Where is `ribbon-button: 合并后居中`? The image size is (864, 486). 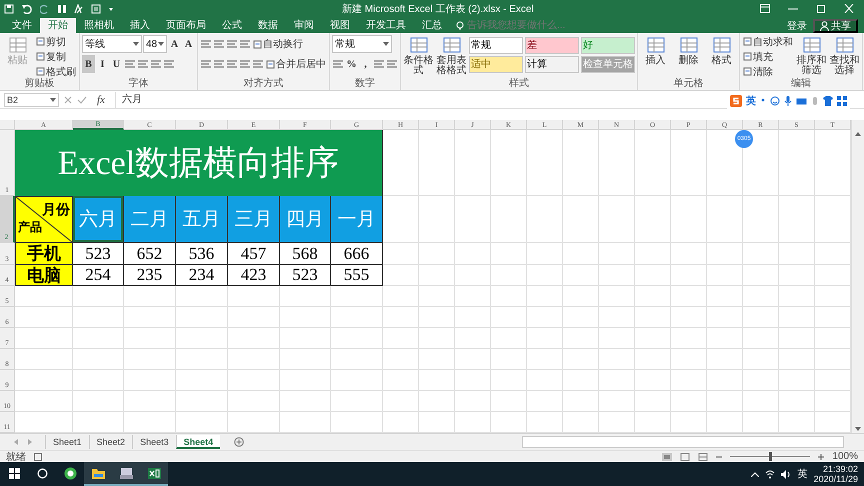 ribbon-button: 合并后居中 is located at coordinates (296, 64).